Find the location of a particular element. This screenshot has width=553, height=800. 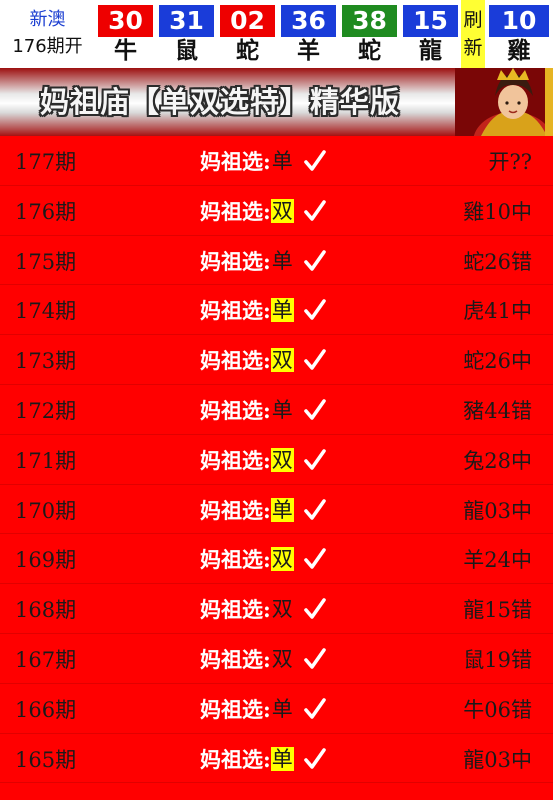

result-ball: 36 羊 is located at coordinates (308, 34).